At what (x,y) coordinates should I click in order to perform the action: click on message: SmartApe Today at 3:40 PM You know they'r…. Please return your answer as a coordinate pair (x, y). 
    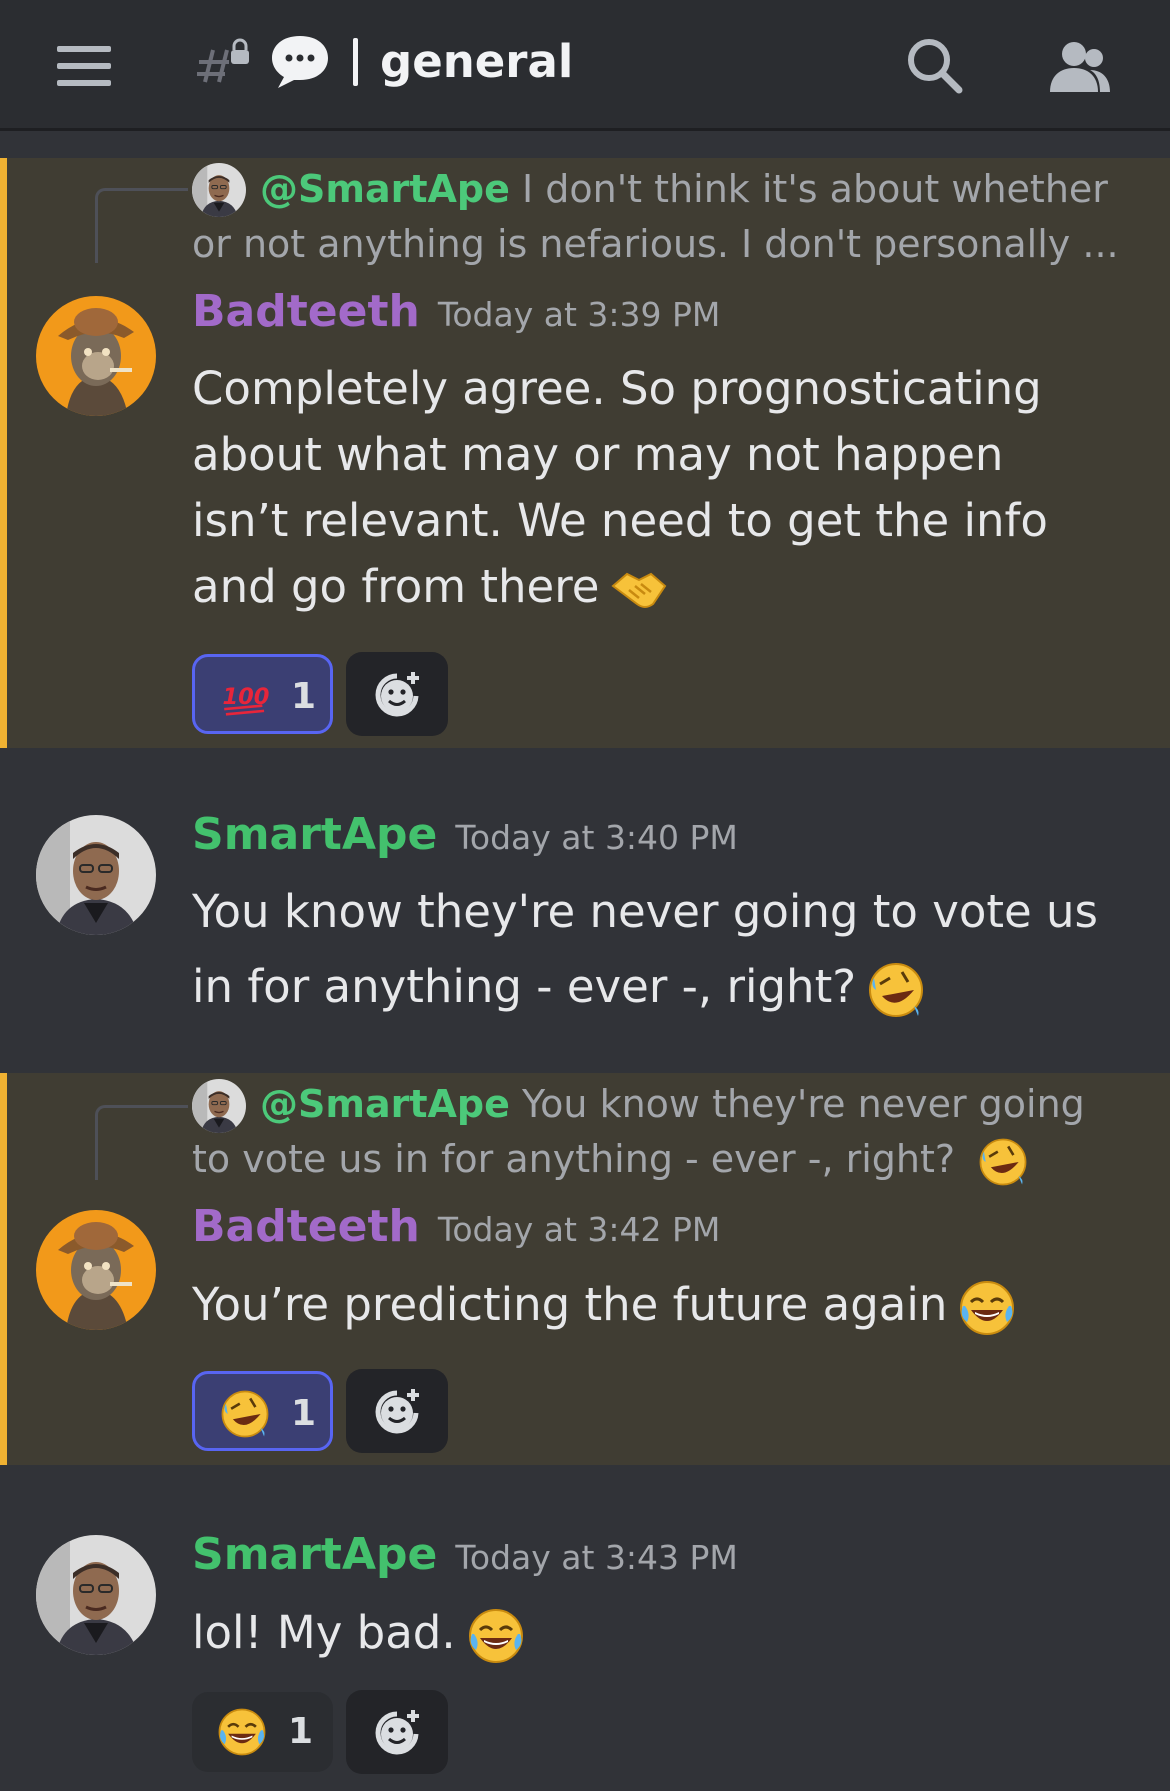
    Looking at the image, I should click on (585, 920).